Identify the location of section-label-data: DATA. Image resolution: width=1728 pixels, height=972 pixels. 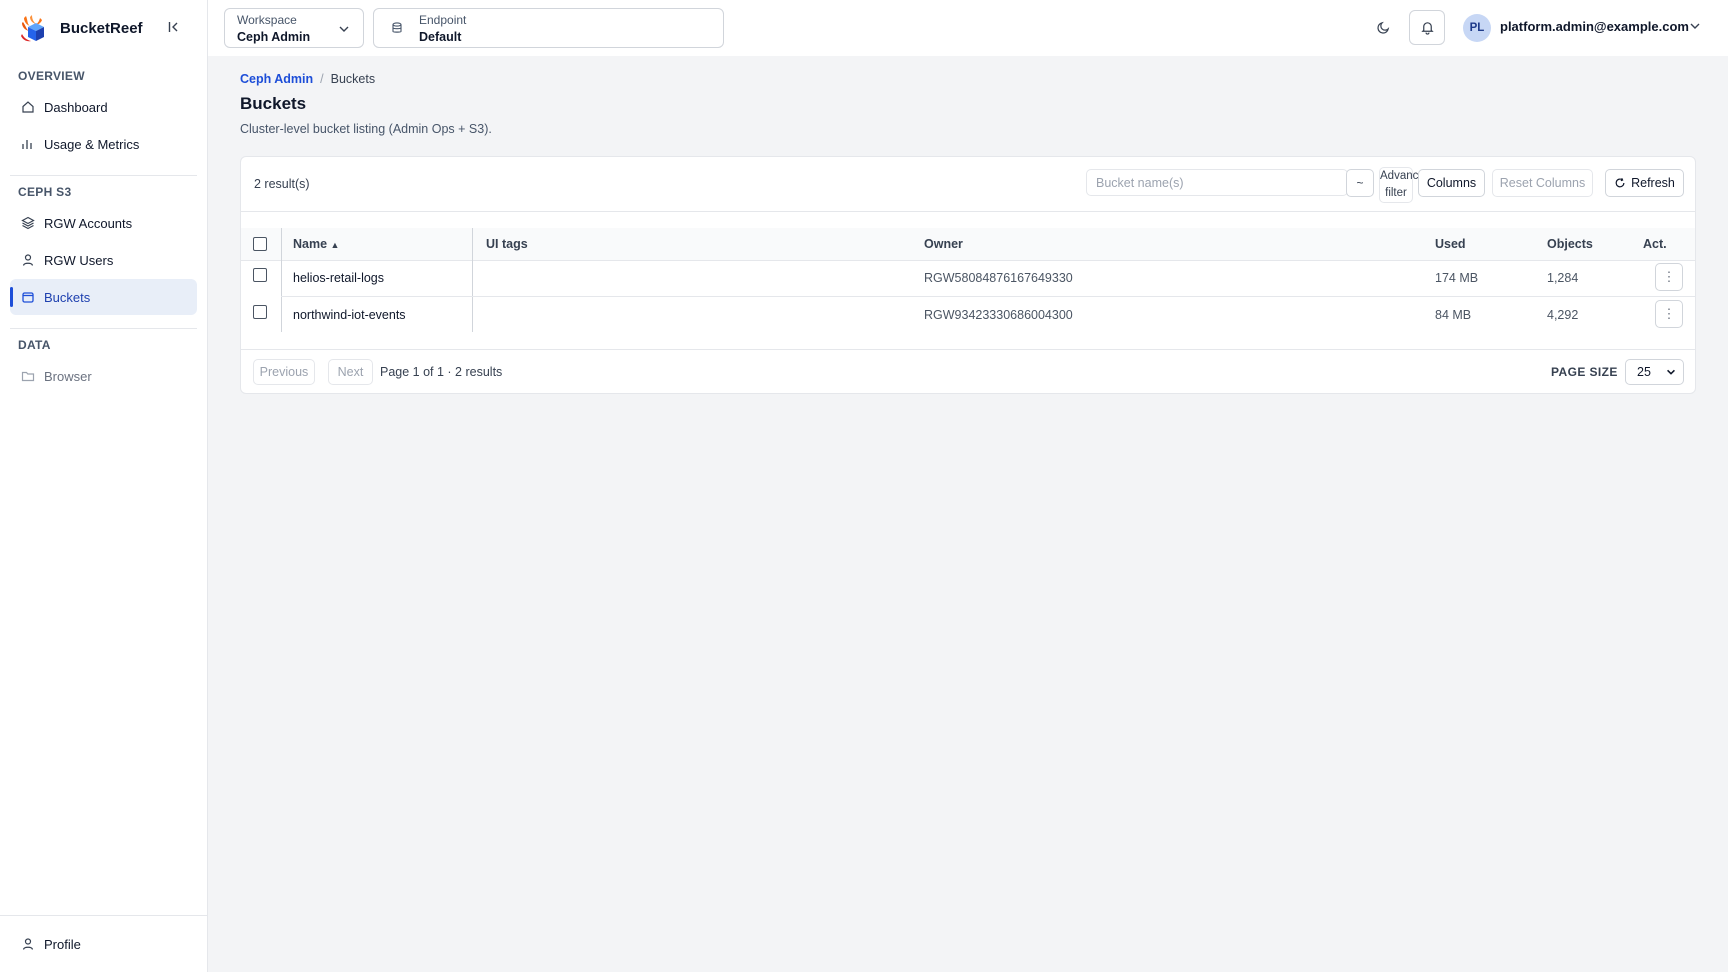
(34, 345).